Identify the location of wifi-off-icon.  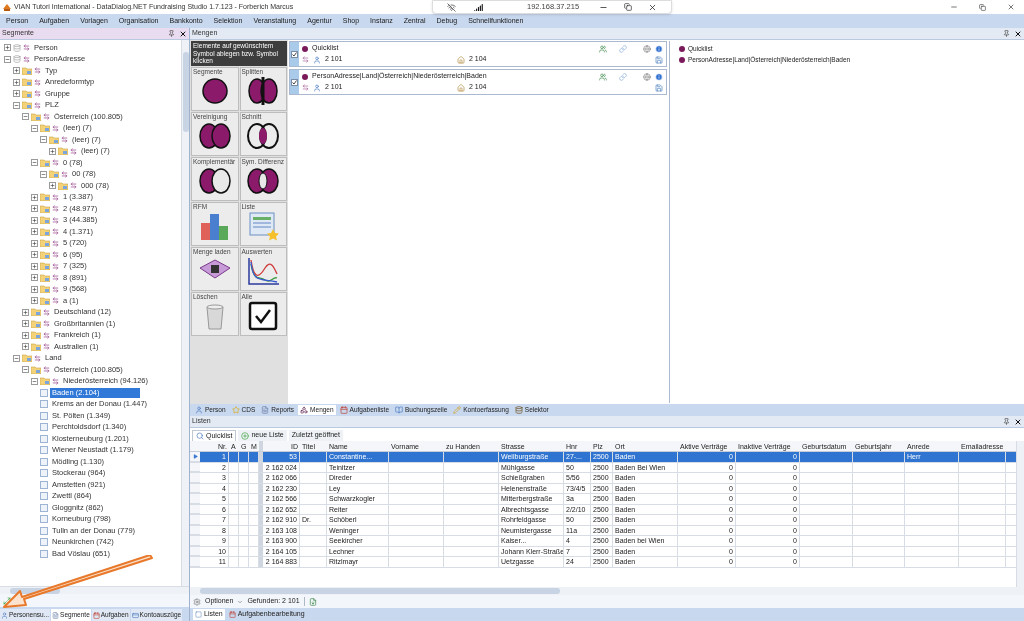
(451, 7).